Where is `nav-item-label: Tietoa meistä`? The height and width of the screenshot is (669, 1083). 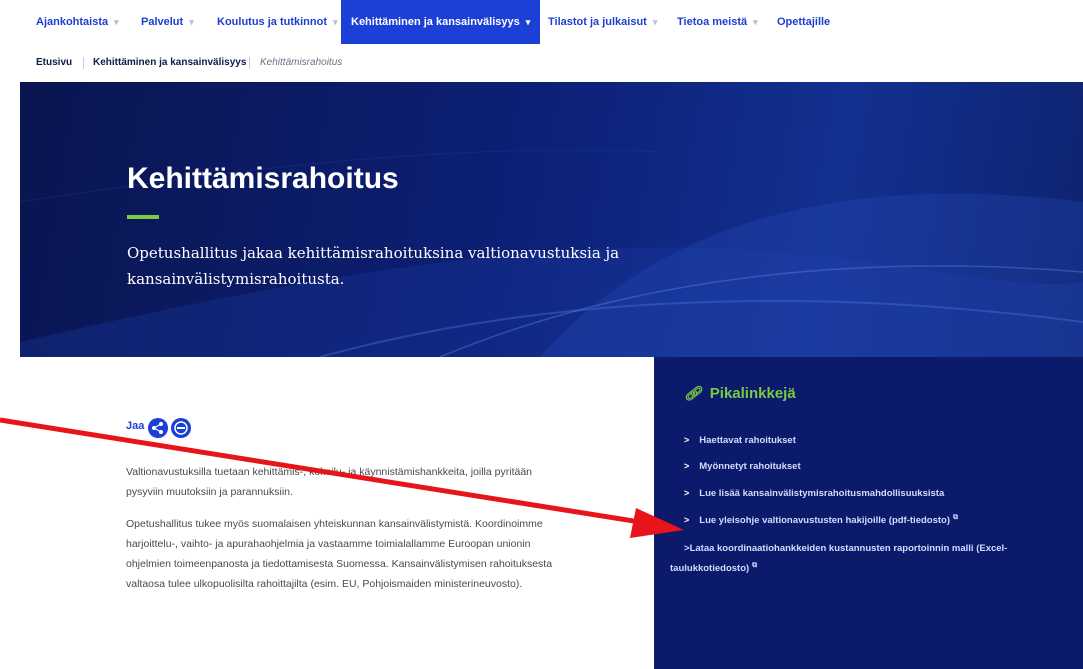
nav-item-label: Tietoa meistä is located at coordinates (712, 22).